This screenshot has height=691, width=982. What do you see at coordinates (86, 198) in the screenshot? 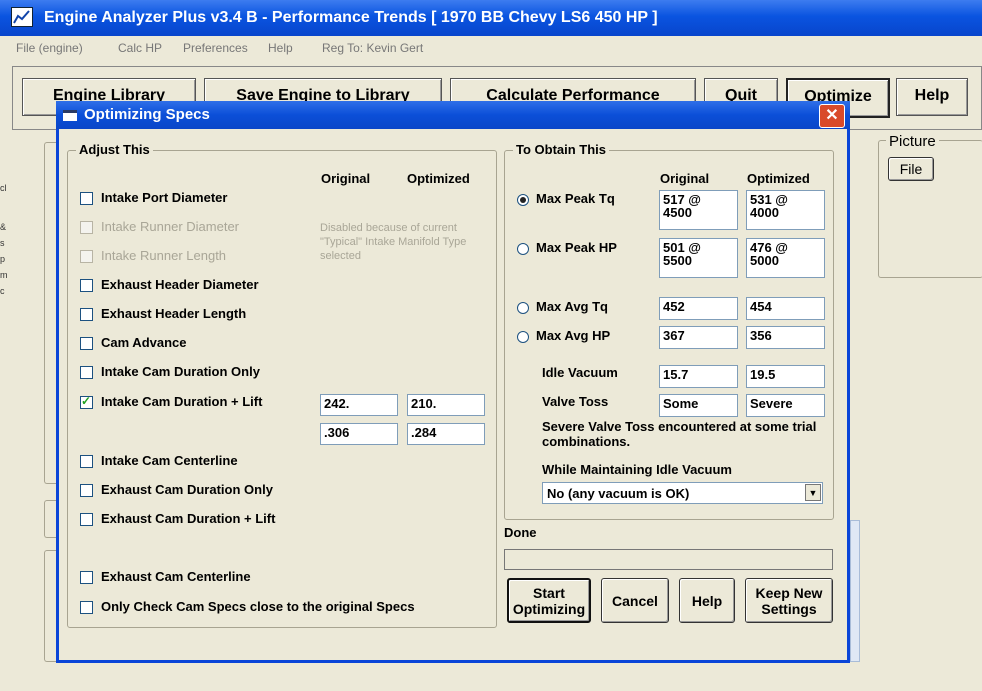
I see `intake-port-diameter-checkbox` at bounding box center [86, 198].